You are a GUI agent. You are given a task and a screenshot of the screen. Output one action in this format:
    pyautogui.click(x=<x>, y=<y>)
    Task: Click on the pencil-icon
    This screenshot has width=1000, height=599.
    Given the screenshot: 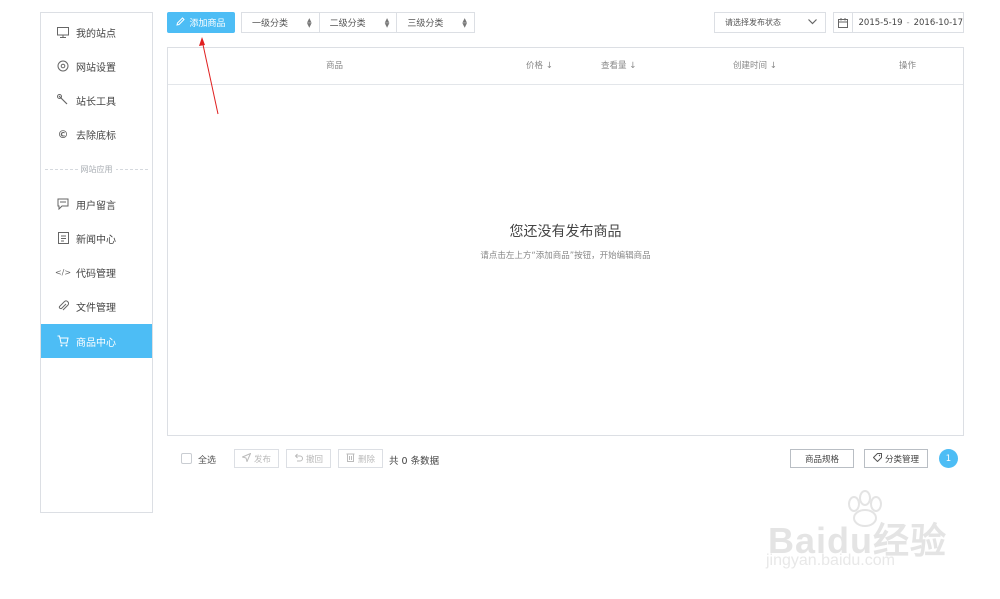 What is the action you would take?
    pyautogui.click(x=181, y=22)
    